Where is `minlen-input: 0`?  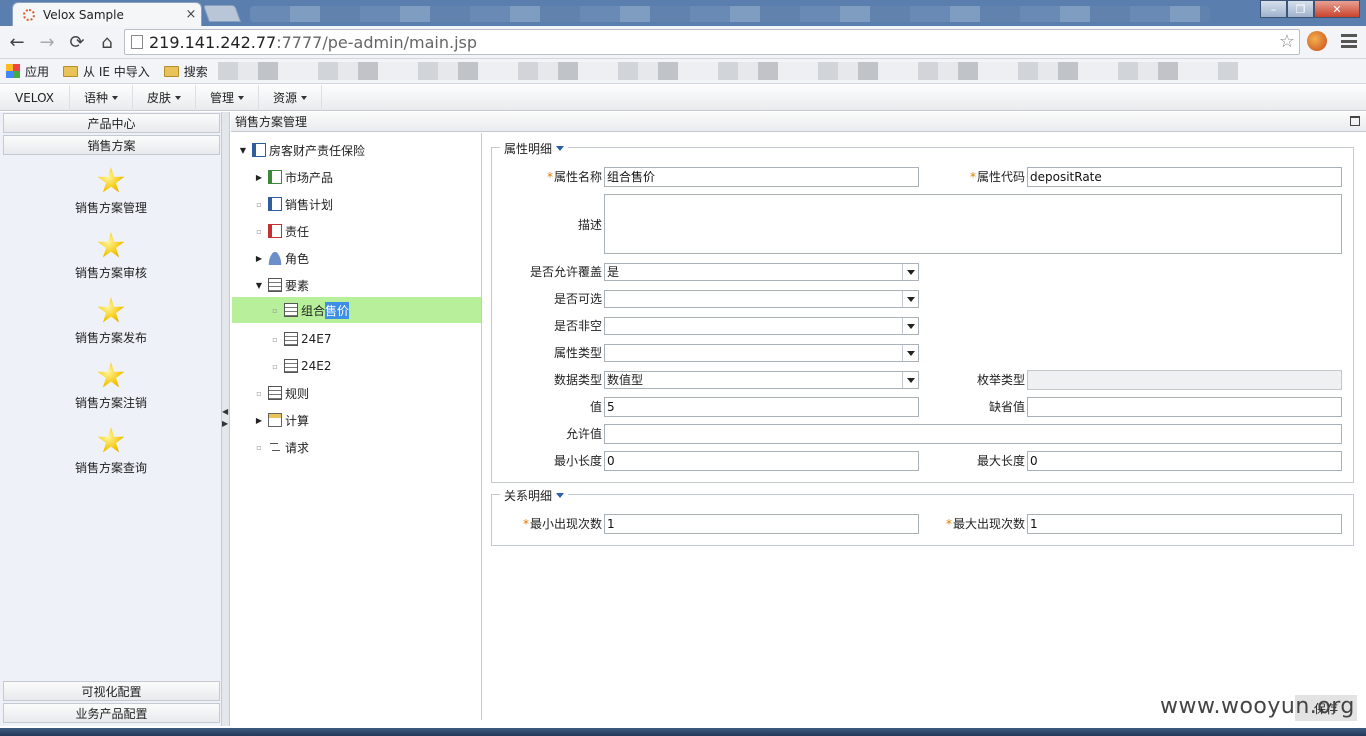 minlen-input: 0 is located at coordinates (761, 461).